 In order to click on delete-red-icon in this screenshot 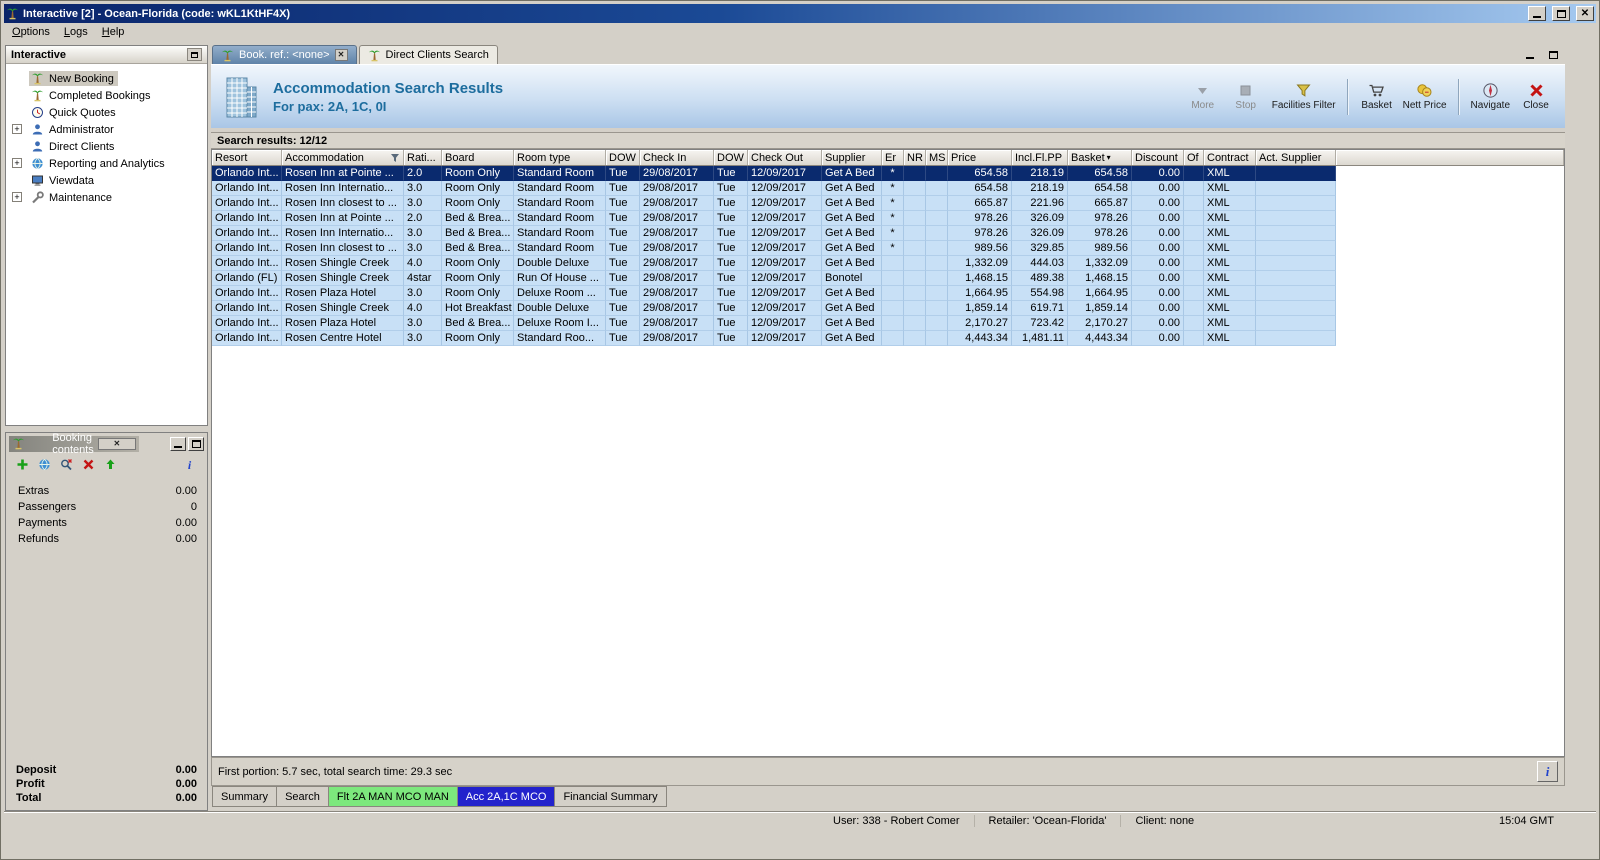, I will do `click(89, 465)`.